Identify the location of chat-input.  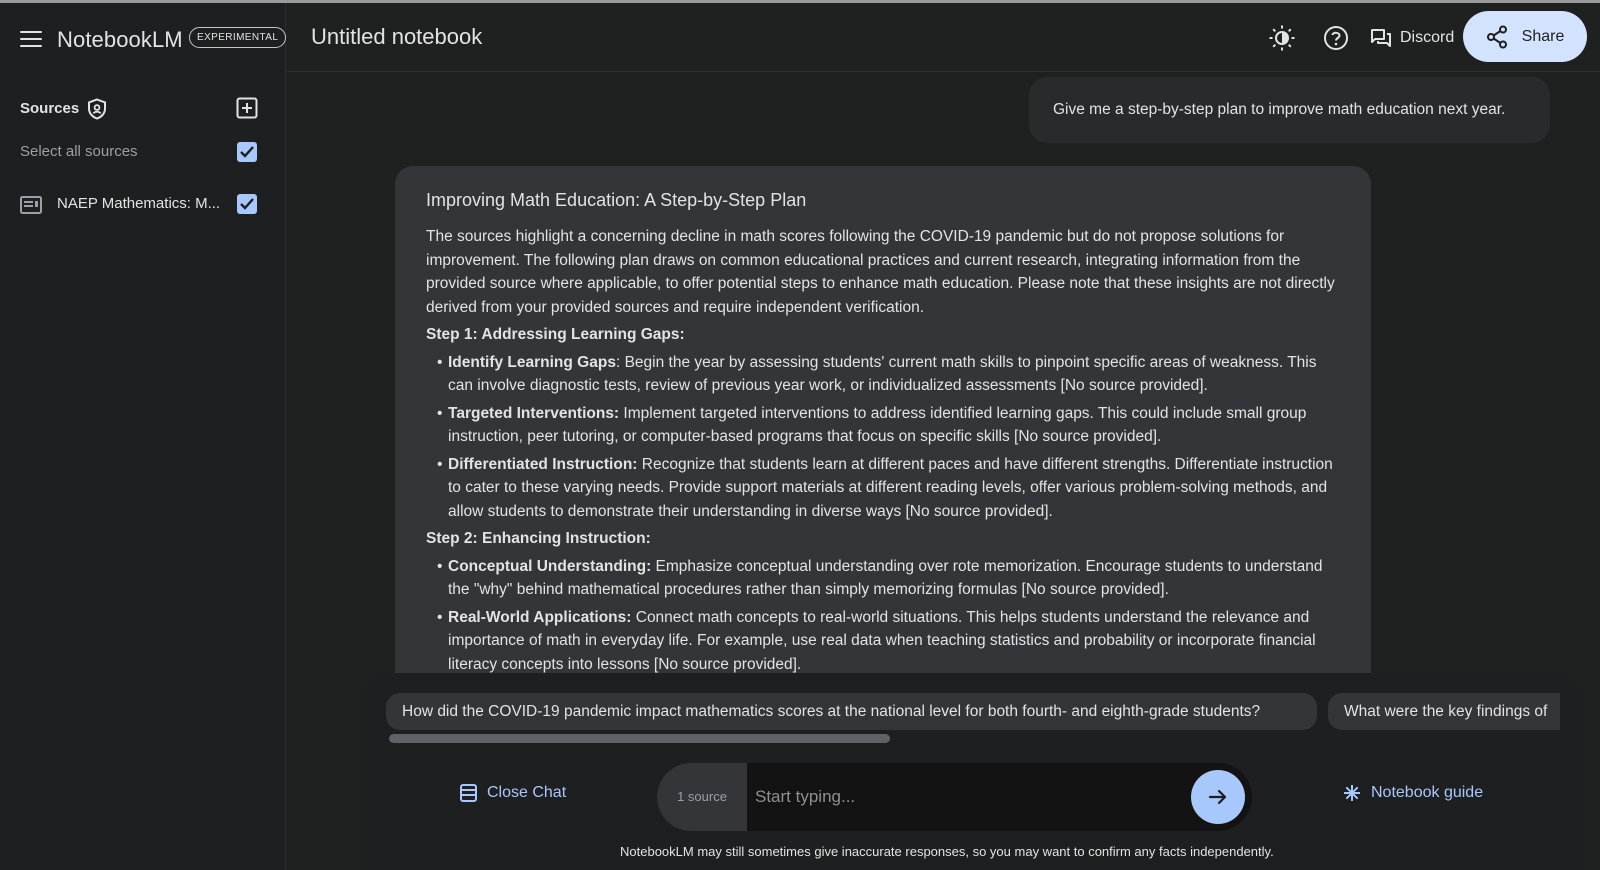
(965, 797).